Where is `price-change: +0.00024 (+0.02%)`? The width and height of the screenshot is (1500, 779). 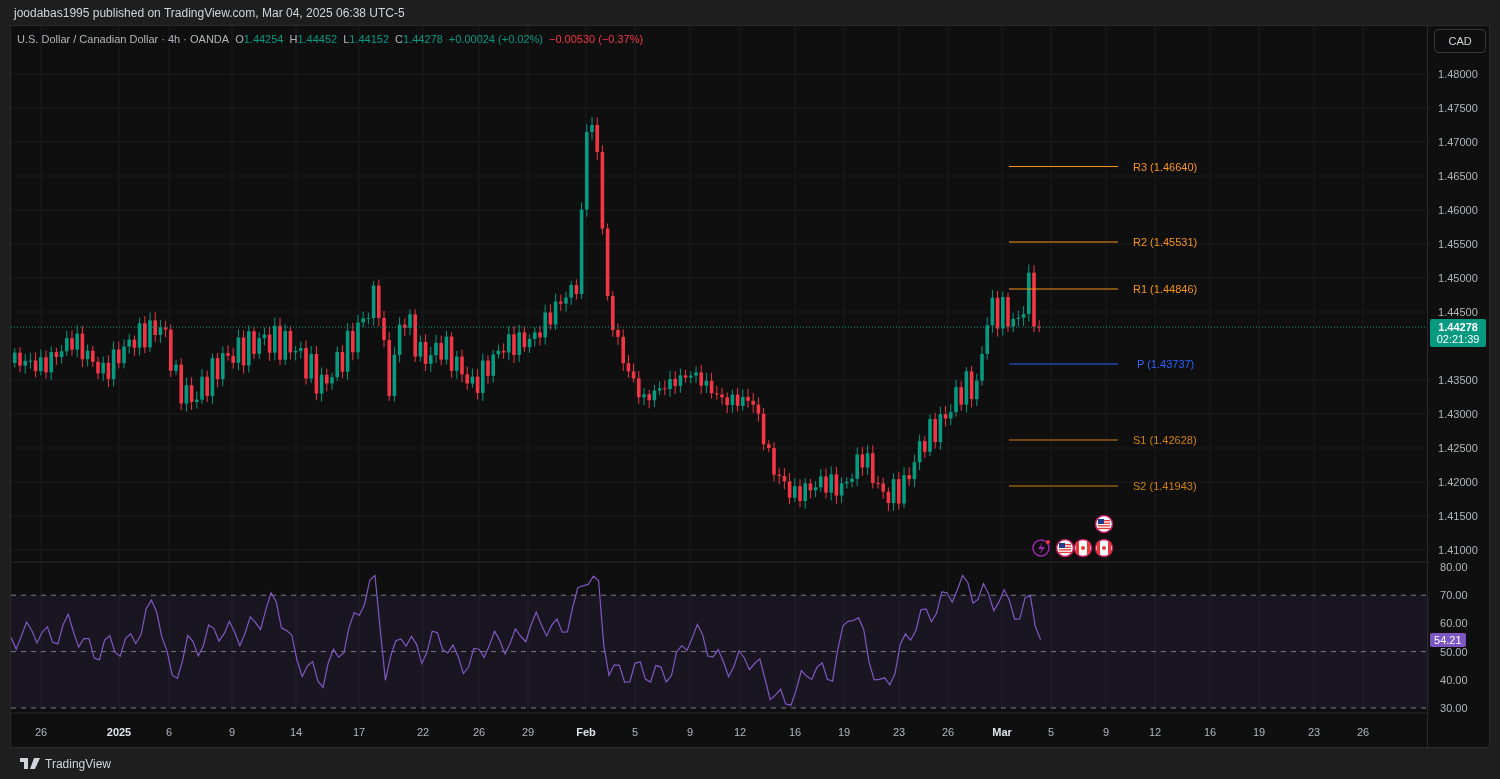 price-change: +0.00024 (+0.02%) is located at coordinates (495, 39).